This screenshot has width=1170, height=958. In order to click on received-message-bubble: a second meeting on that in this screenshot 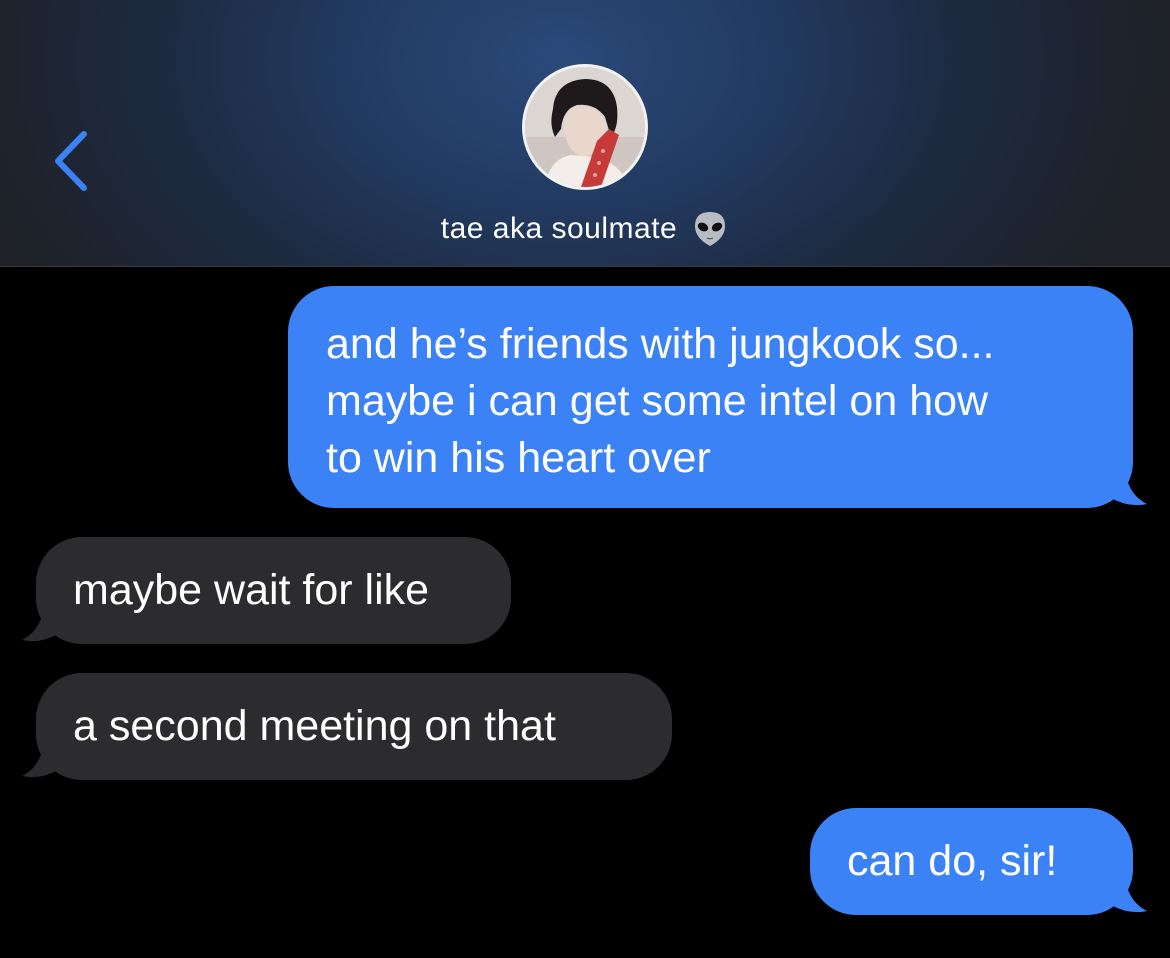, I will do `click(347, 726)`.